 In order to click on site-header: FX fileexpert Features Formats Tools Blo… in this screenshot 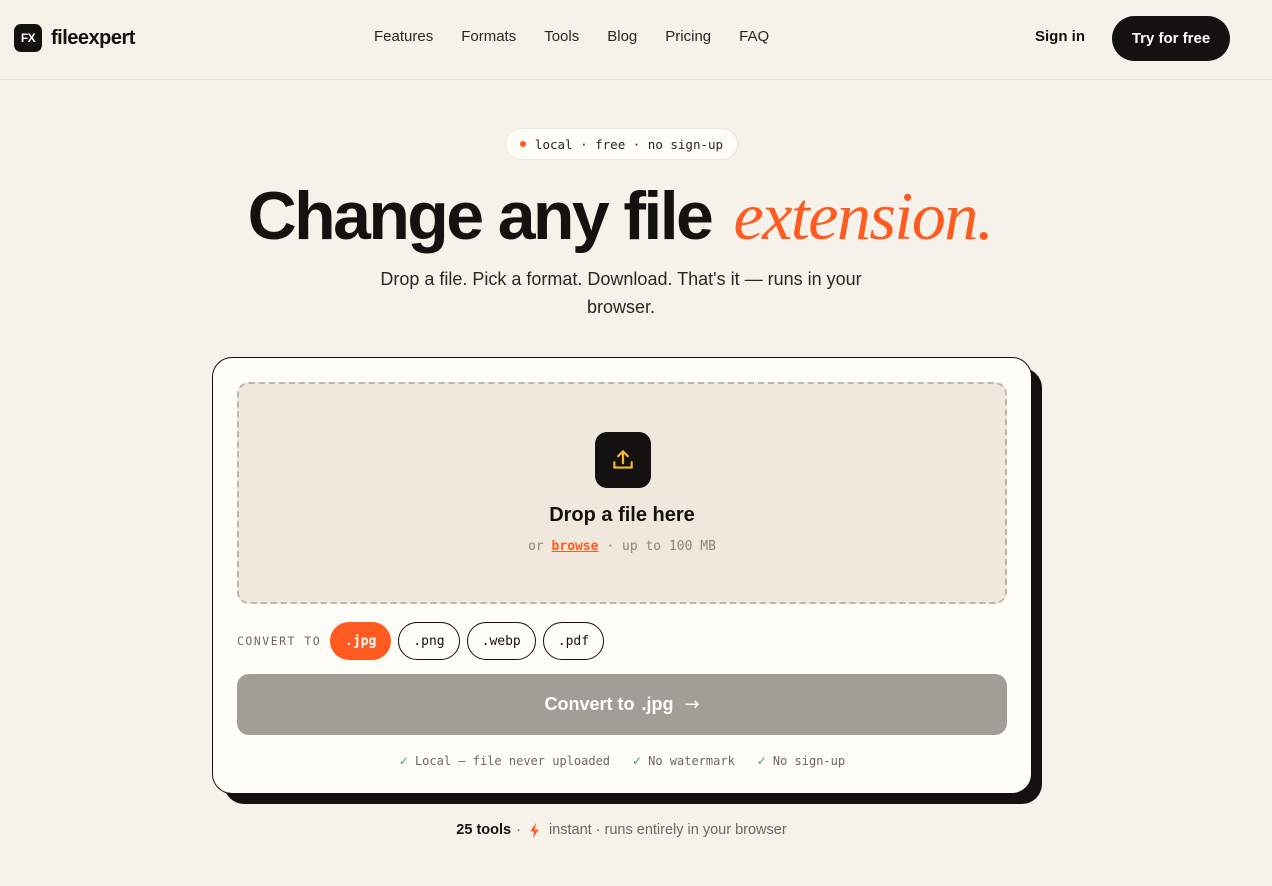, I will do `click(636, 40)`.